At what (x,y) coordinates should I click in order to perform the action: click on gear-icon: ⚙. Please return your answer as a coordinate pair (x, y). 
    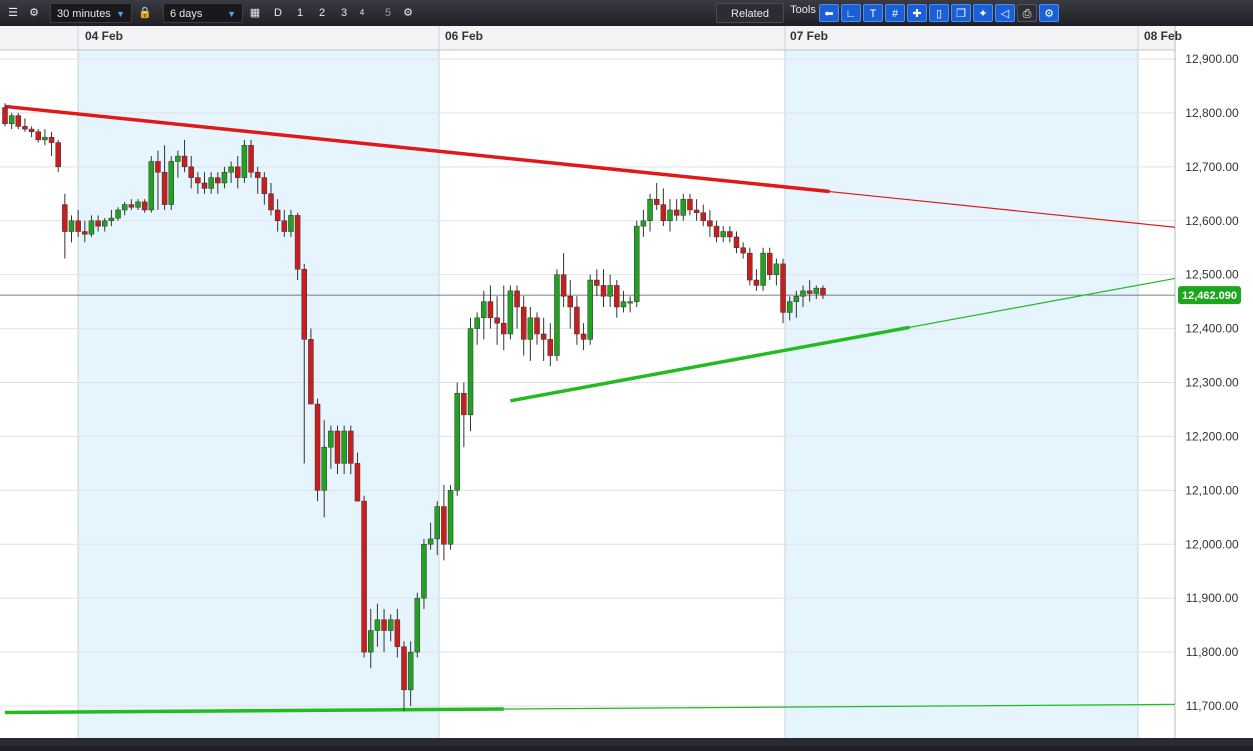
    Looking at the image, I should click on (34, 13).